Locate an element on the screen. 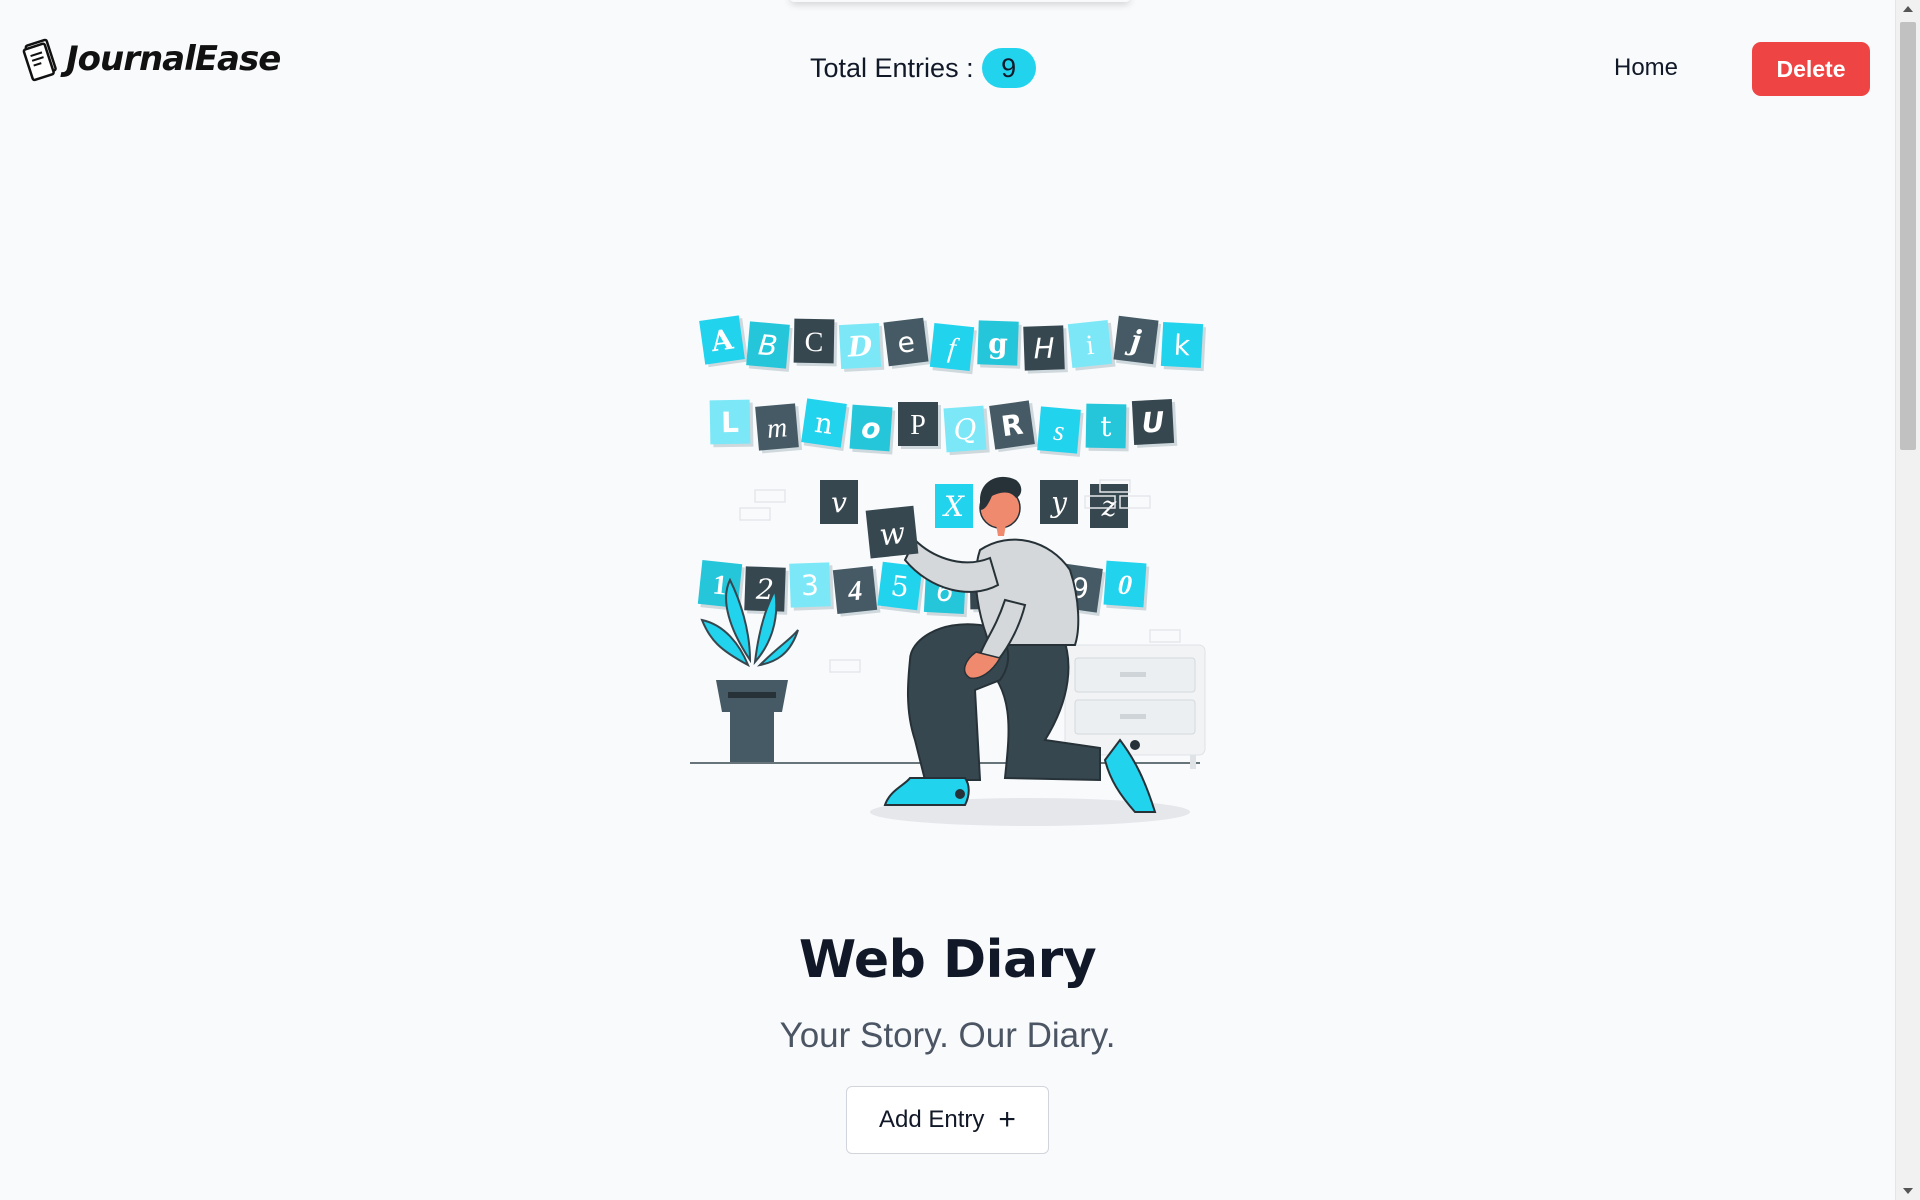 Image resolution: width=1920 pixels, height=1200 pixels. letter-tile-text: m is located at coordinates (777, 428).